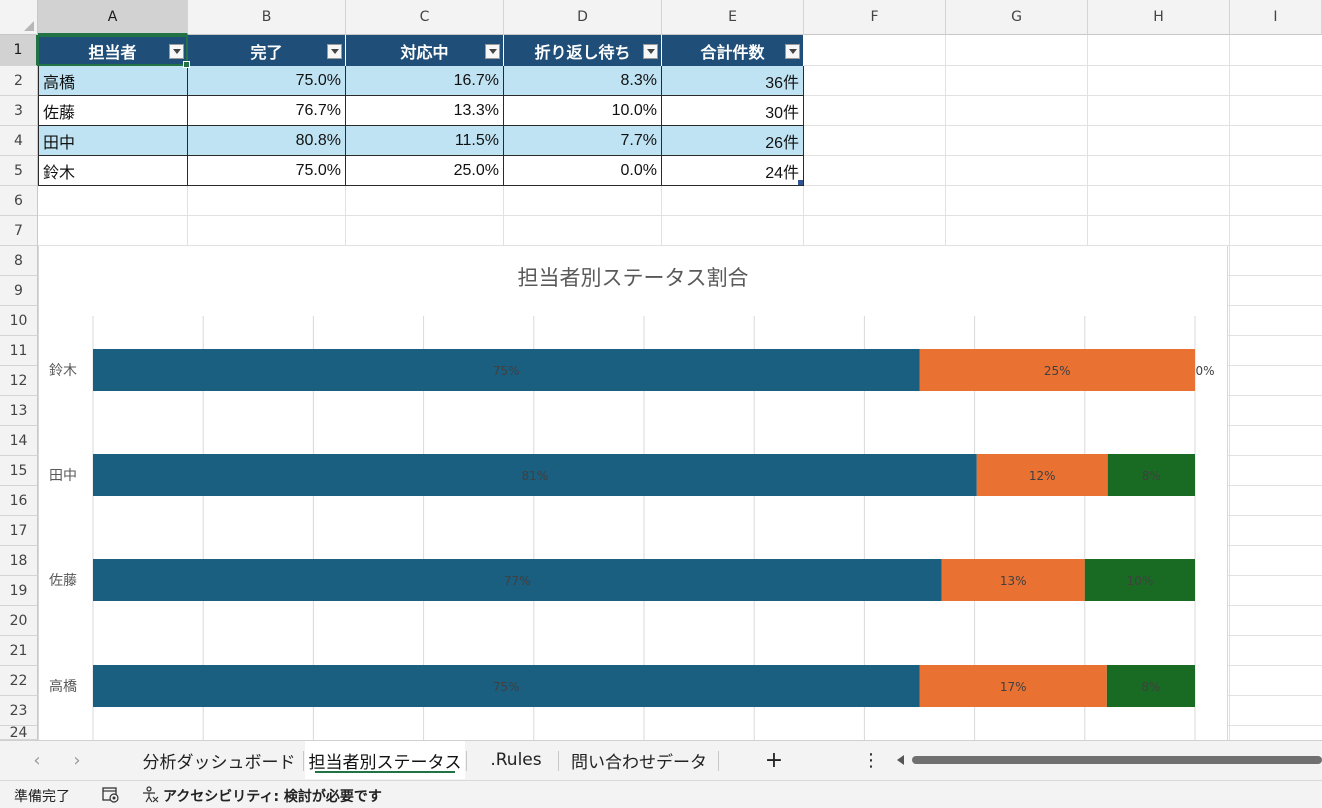  Describe the element at coordinates (19, 441) in the screenshot. I see `row-header-14: 14` at that location.